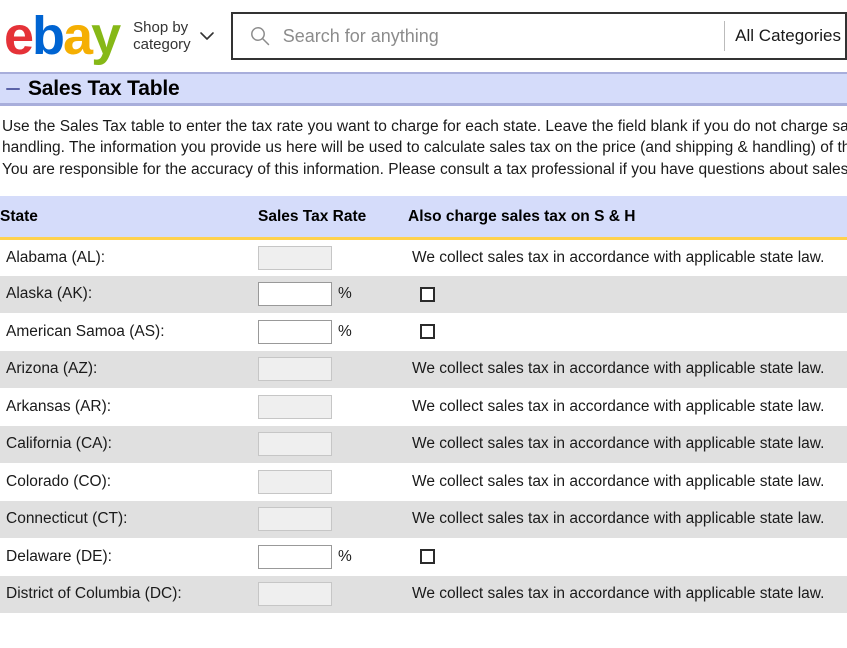 The width and height of the screenshot is (847, 648). What do you see at coordinates (162, 44) in the screenshot?
I see `shop-by-line-2: category` at bounding box center [162, 44].